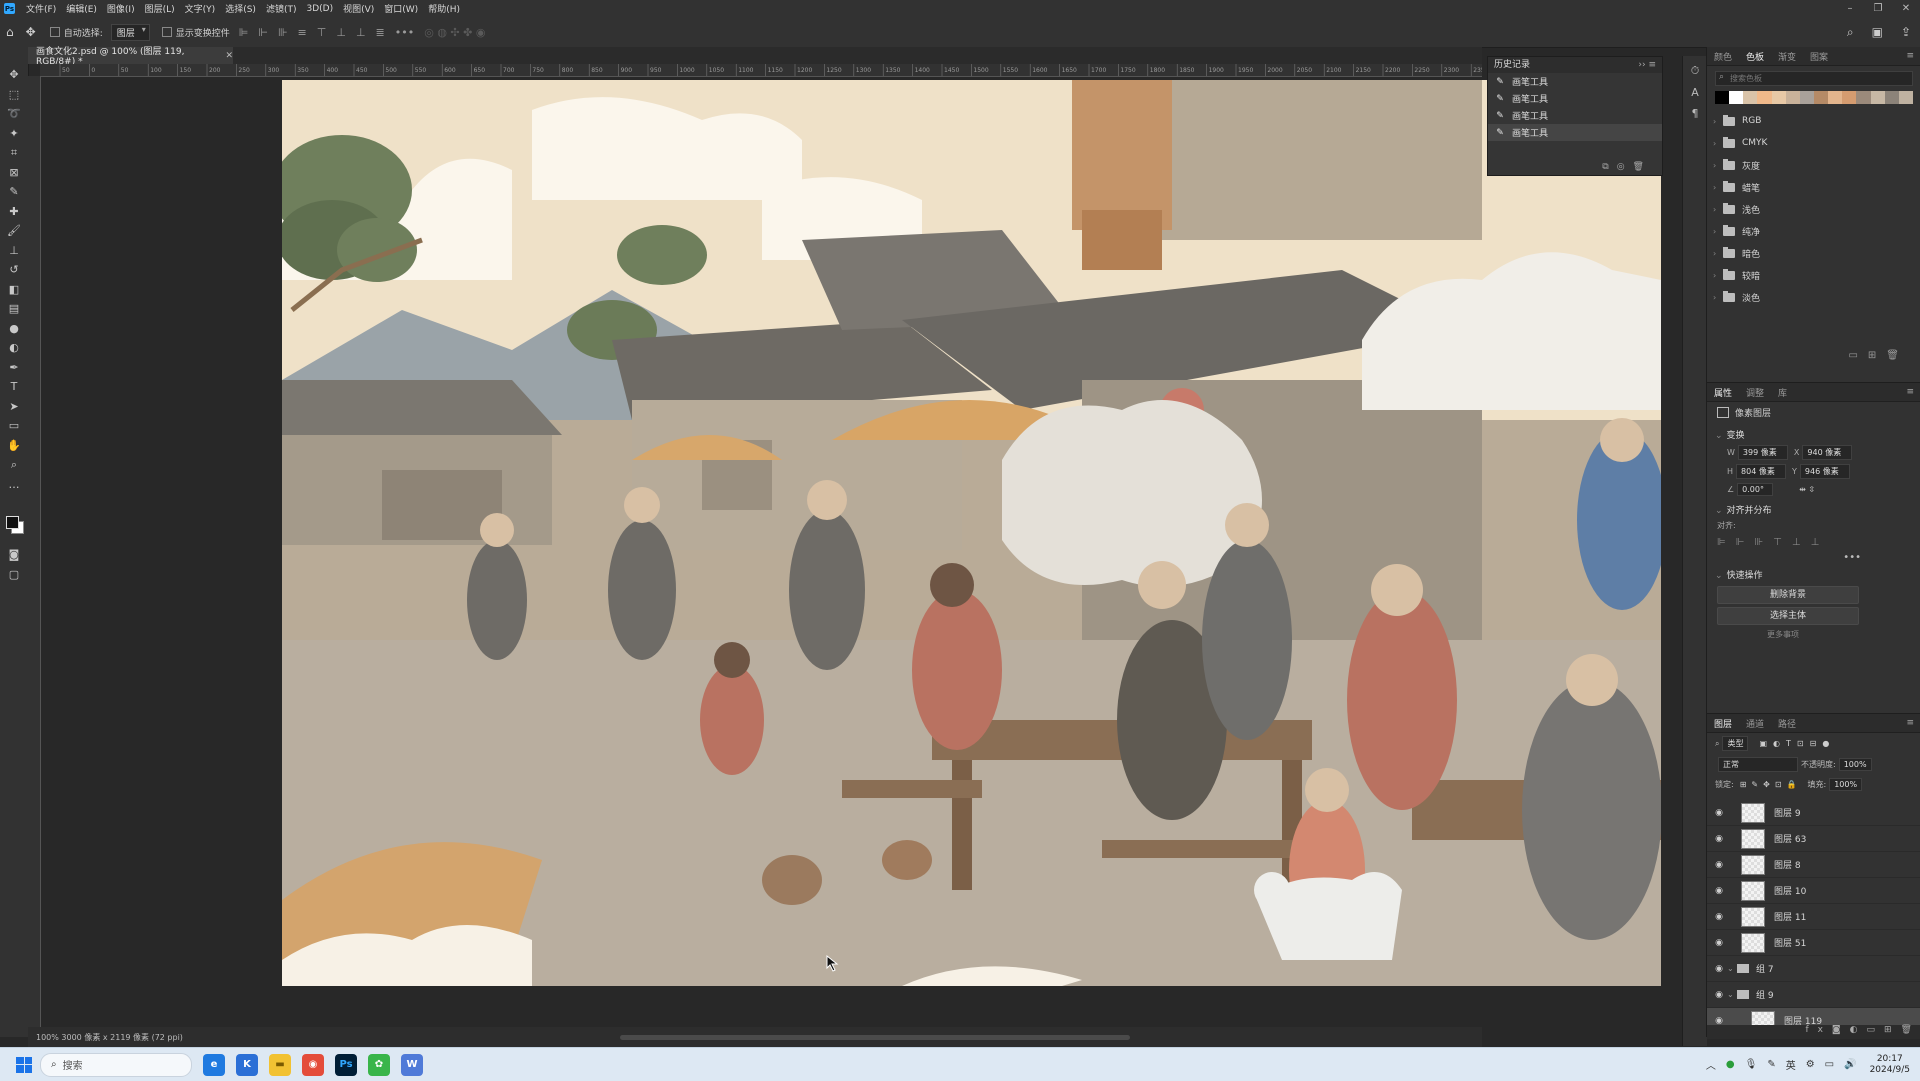 The width and height of the screenshot is (1920, 1081). What do you see at coordinates (1755, 723) in the screenshot?
I see `tab-channels: 通道` at bounding box center [1755, 723].